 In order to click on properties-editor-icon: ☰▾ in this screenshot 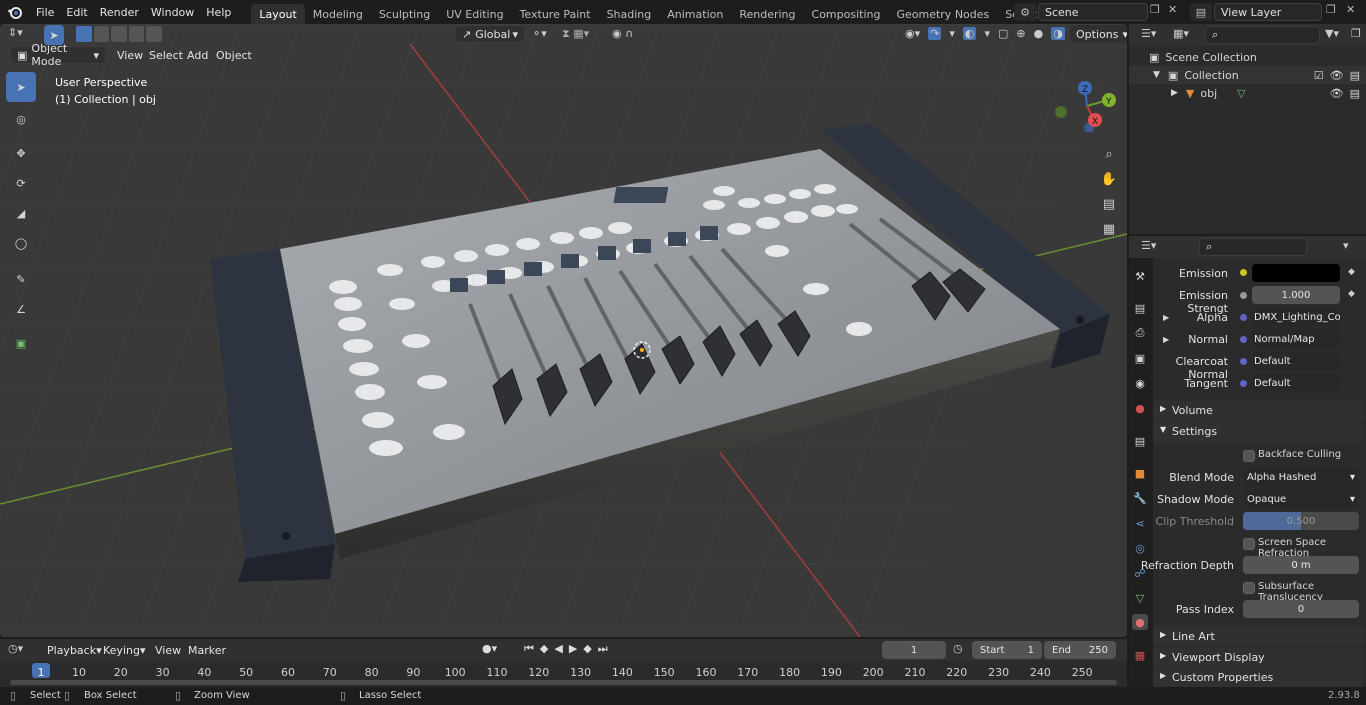, I will do `click(1148, 245)`.